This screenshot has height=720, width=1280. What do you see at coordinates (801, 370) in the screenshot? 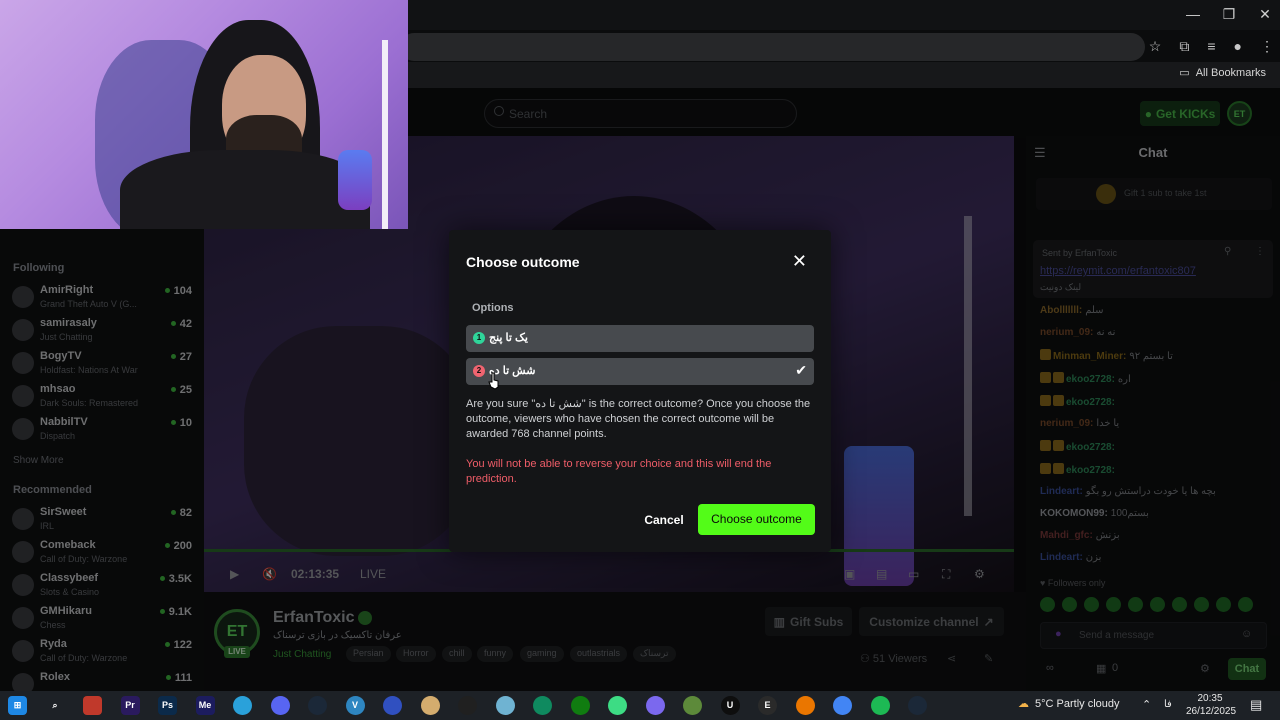
I see `checkmark-icon: ✔` at bounding box center [801, 370].